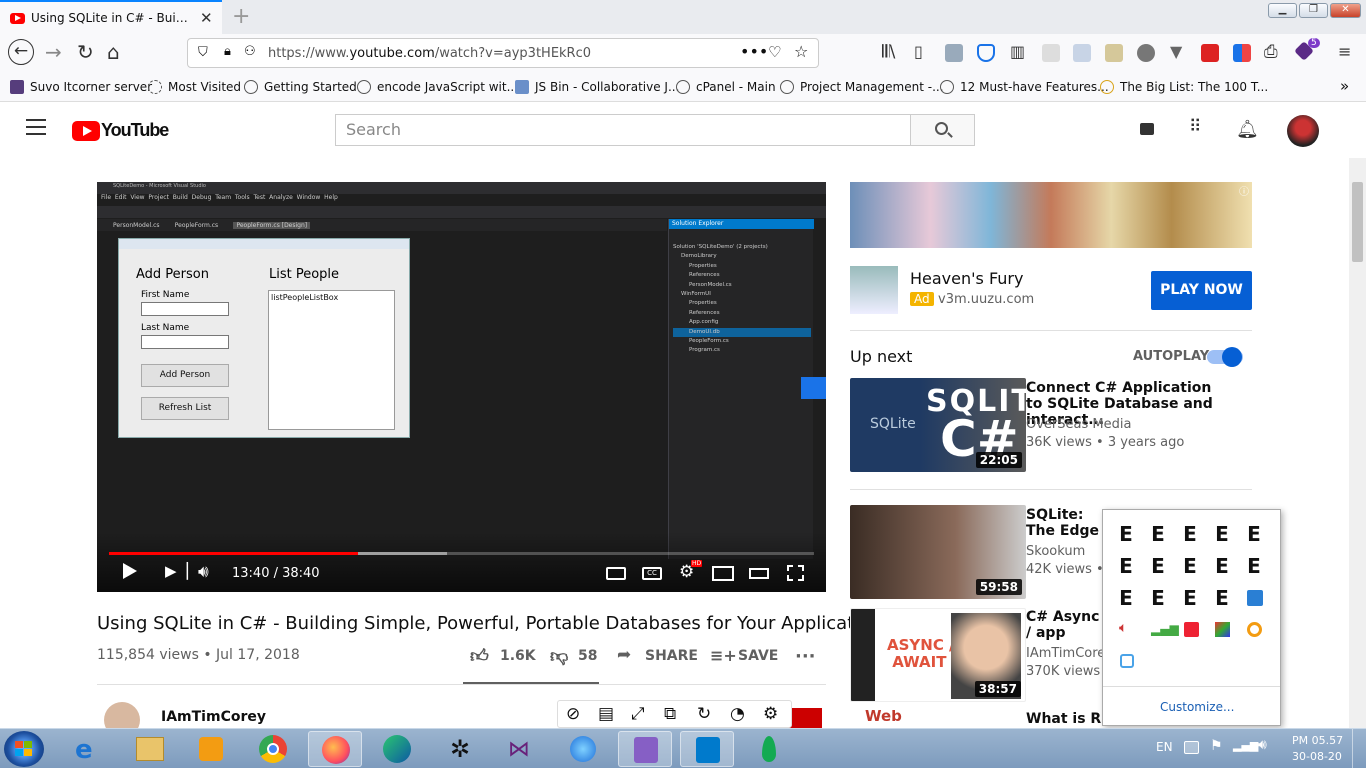 This screenshot has height=769, width=1366. What do you see at coordinates (671, 656) in the screenshot?
I see `share-button: SHARE` at bounding box center [671, 656].